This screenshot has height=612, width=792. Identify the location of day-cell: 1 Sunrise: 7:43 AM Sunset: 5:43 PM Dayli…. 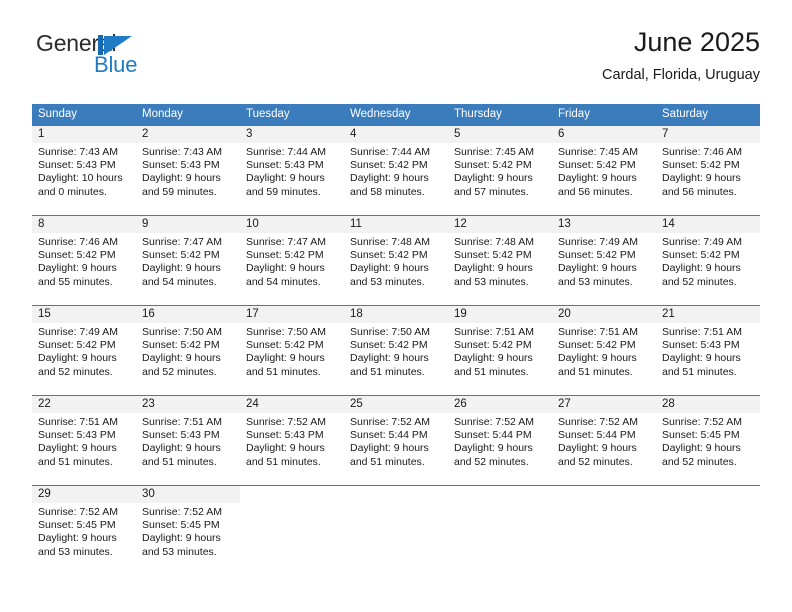
(84, 170).